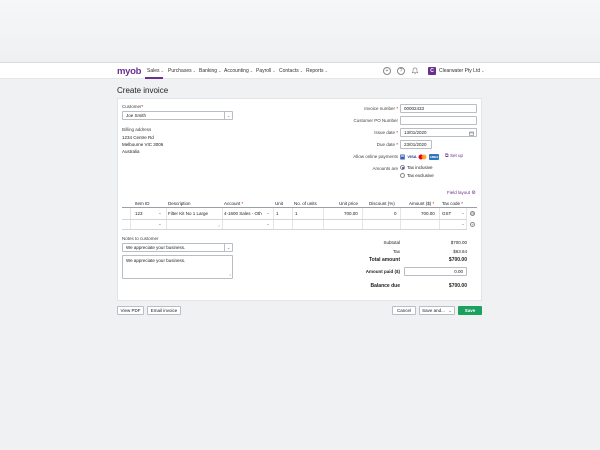 This screenshot has height=450, width=600. I want to click on mastercard-logo, so click(422, 157).